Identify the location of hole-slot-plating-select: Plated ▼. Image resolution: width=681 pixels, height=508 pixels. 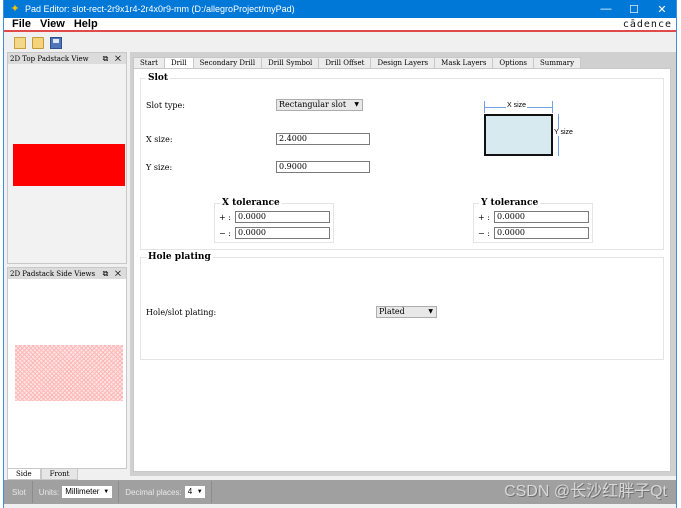
(406, 312).